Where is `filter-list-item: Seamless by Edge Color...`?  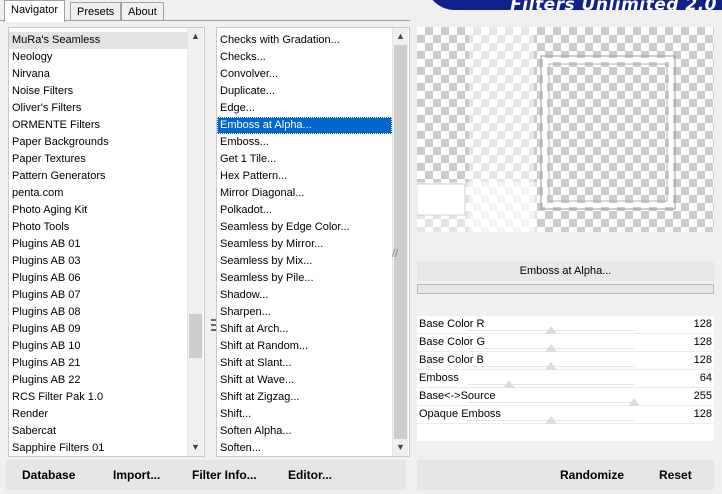 filter-list-item: Seamless by Edge Color... is located at coordinates (304, 227).